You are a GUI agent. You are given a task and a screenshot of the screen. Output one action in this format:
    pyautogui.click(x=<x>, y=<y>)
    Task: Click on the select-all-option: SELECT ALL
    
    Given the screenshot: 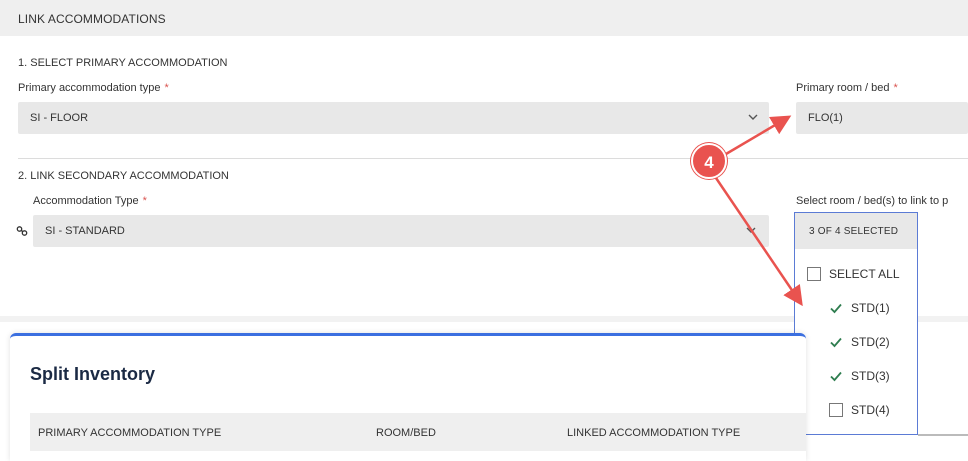 What is the action you would take?
    pyautogui.click(x=853, y=274)
    